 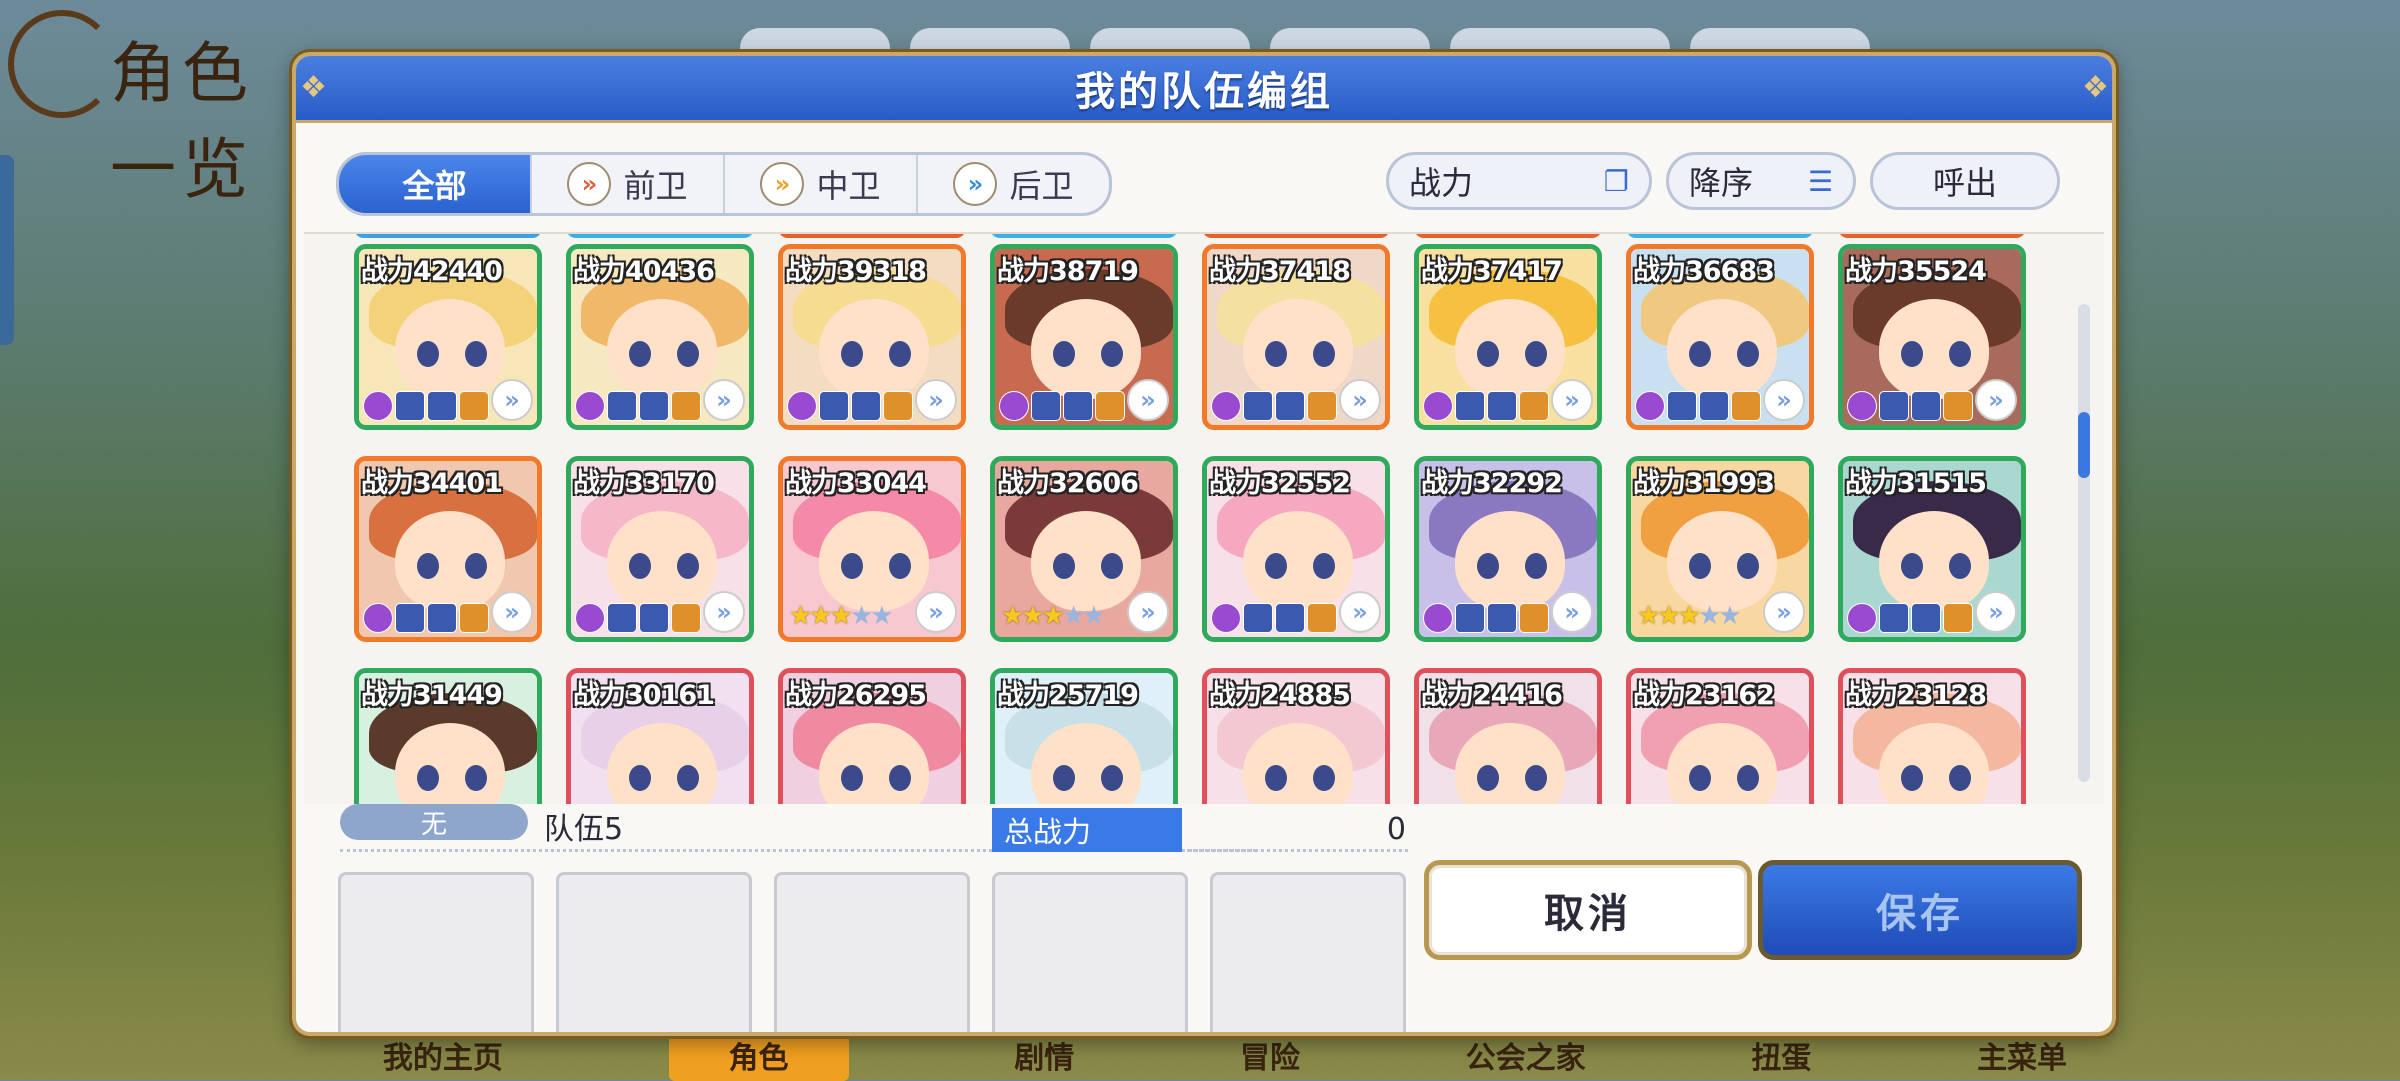 I want to click on character-card: 战力33044 ★★★★★ », so click(x=872, y=549).